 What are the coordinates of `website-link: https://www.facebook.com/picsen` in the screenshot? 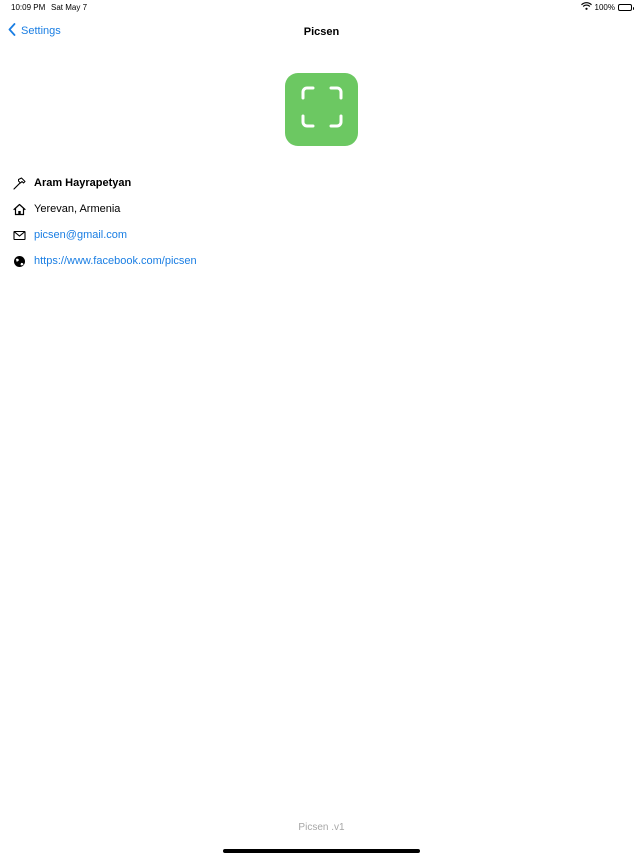 It's located at (115, 261).